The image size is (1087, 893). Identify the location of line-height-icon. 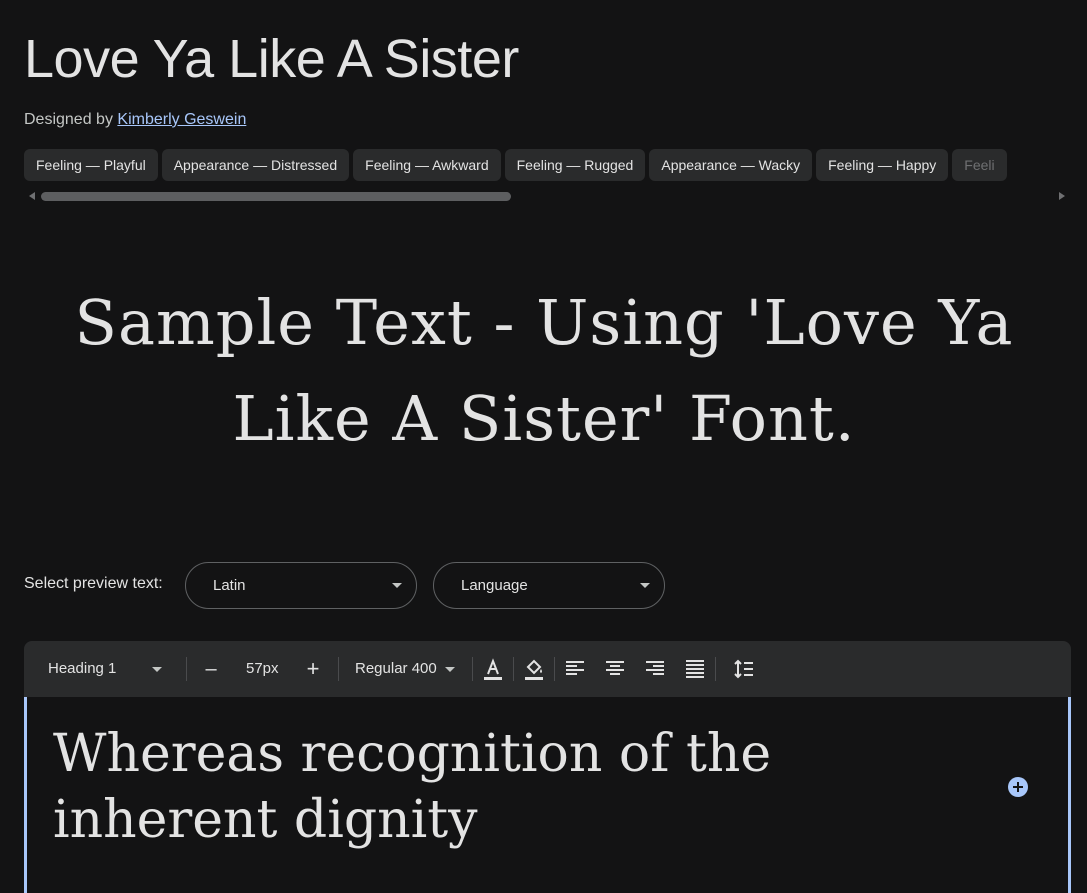
(744, 669).